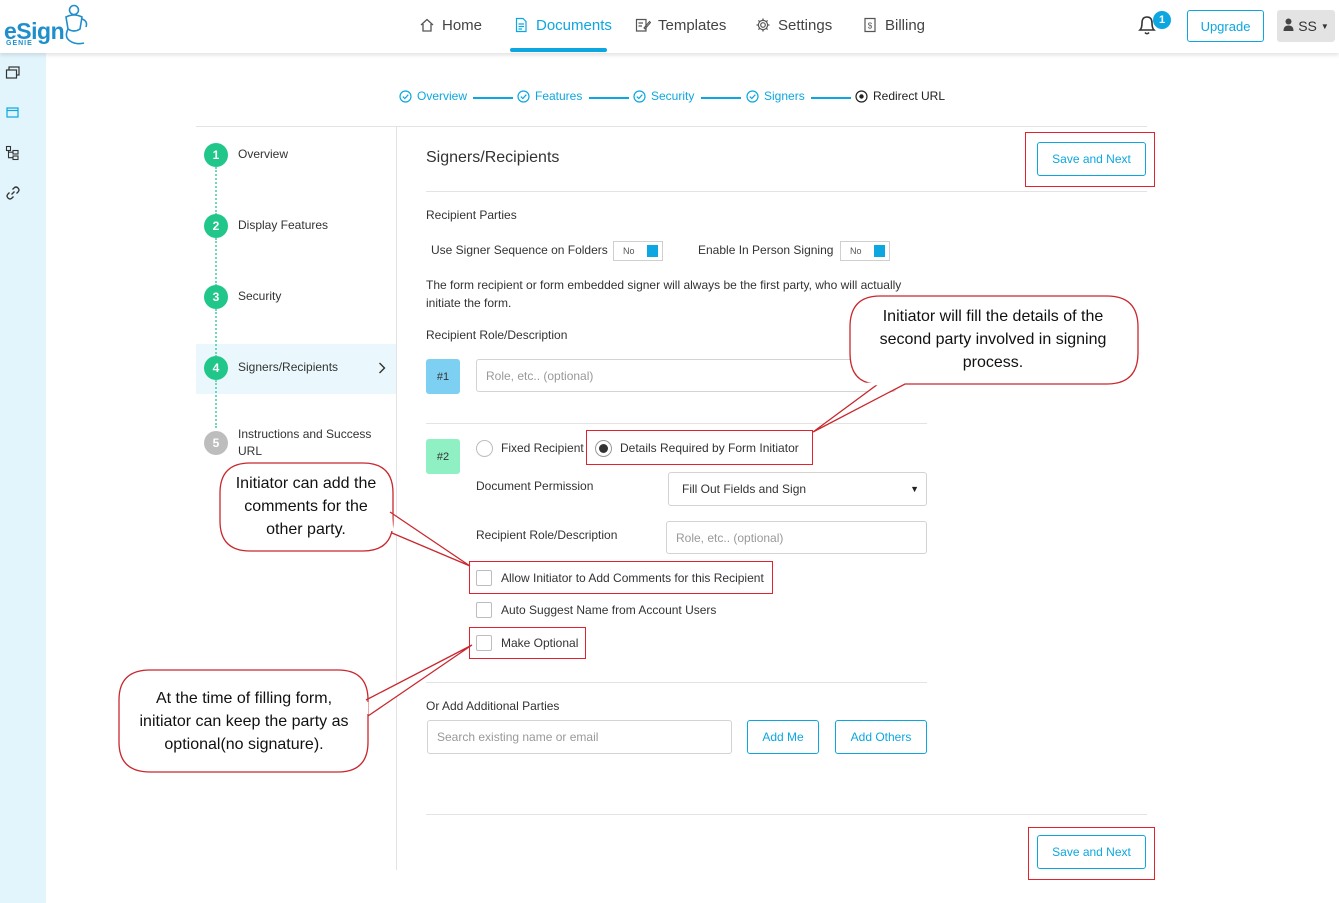 This screenshot has height=903, width=1339. Describe the element at coordinates (1288, 26) in the screenshot. I see `user-icon` at that location.